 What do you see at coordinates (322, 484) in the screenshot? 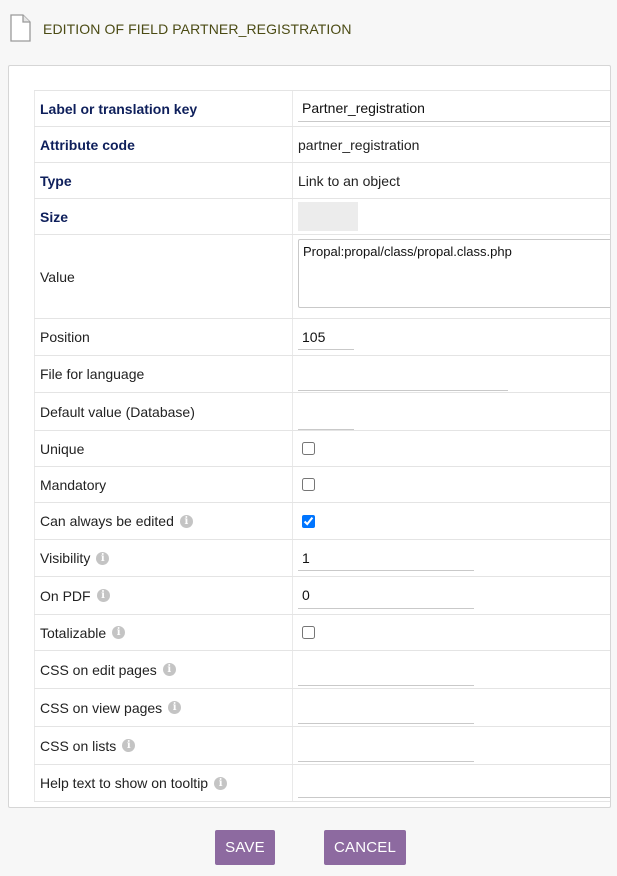
I see `form-row-mandatory: Mandatory` at bounding box center [322, 484].